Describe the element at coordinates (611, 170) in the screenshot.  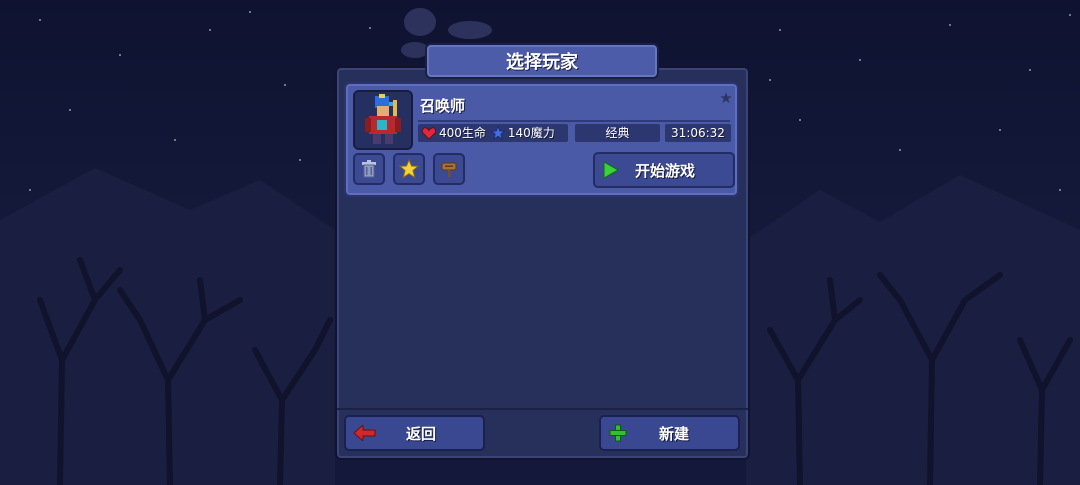
I see `play-triangle-icon` at that location.